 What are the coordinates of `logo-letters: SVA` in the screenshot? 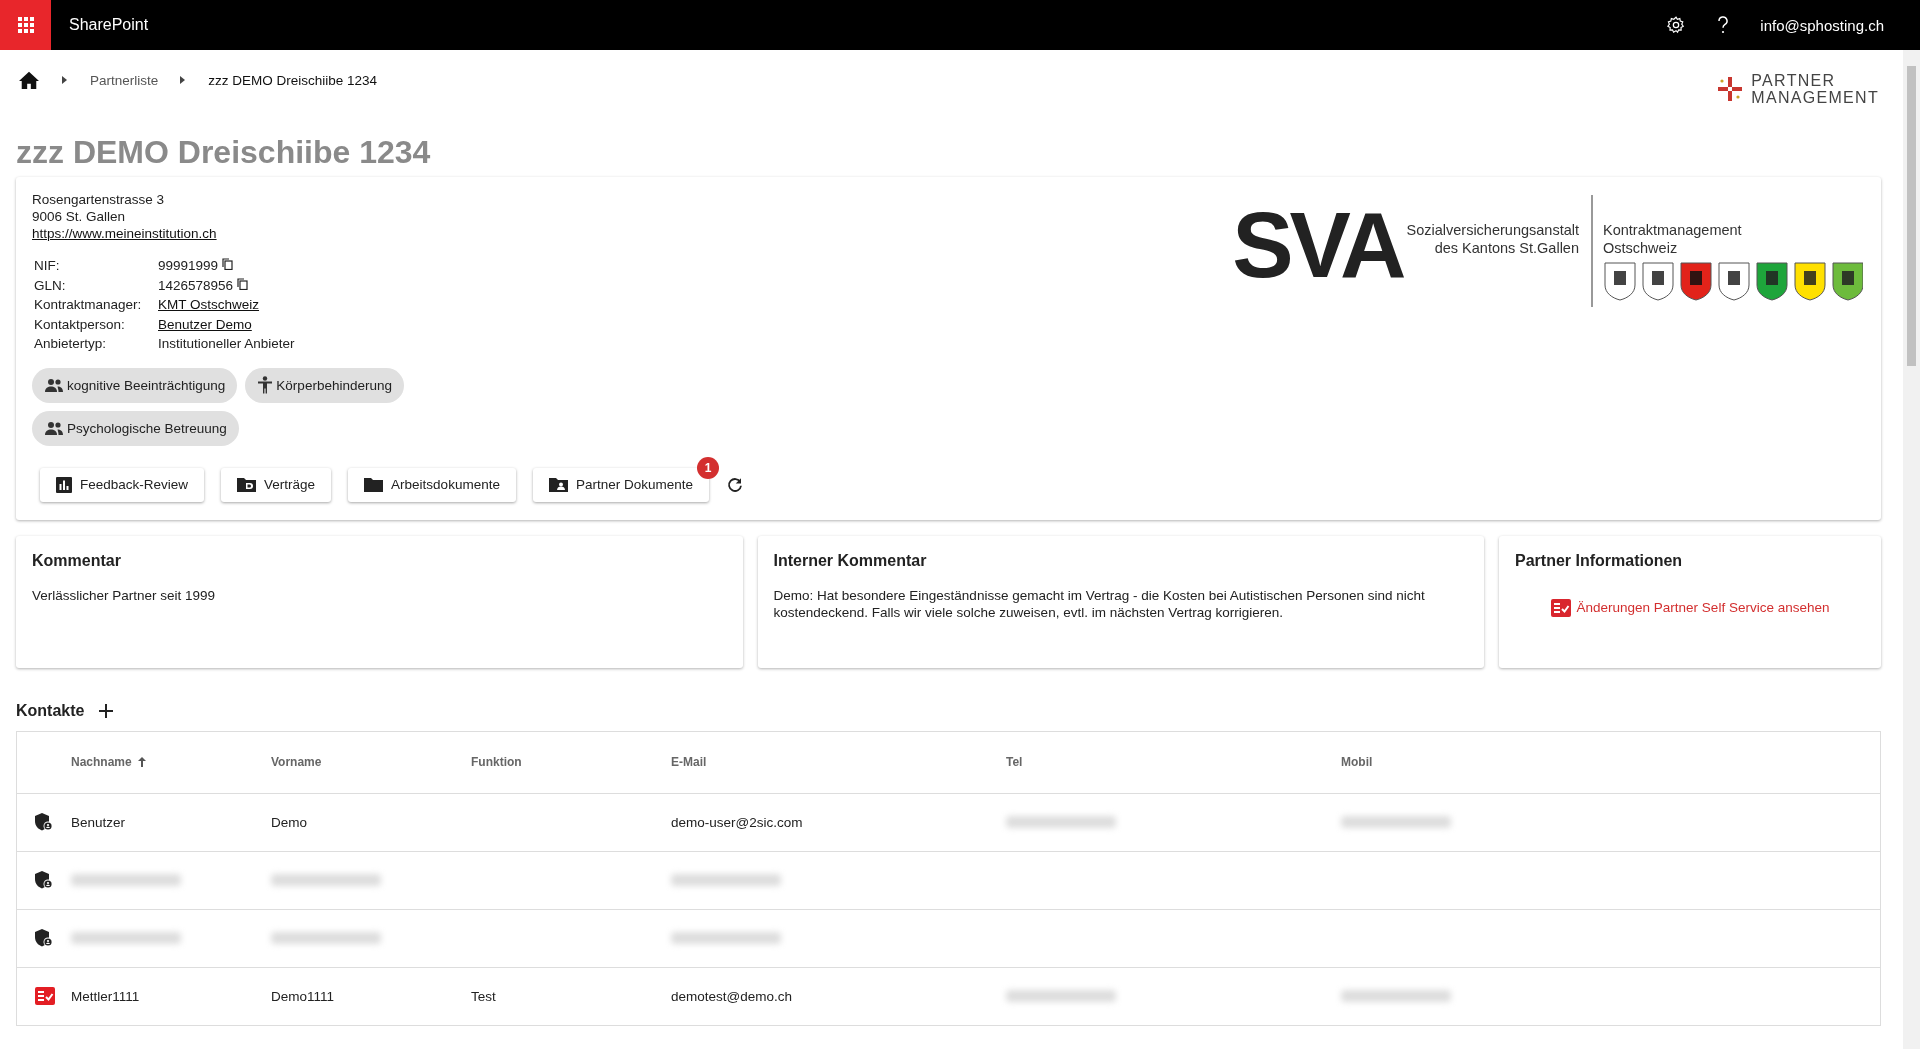 It's located at (1317, 245).